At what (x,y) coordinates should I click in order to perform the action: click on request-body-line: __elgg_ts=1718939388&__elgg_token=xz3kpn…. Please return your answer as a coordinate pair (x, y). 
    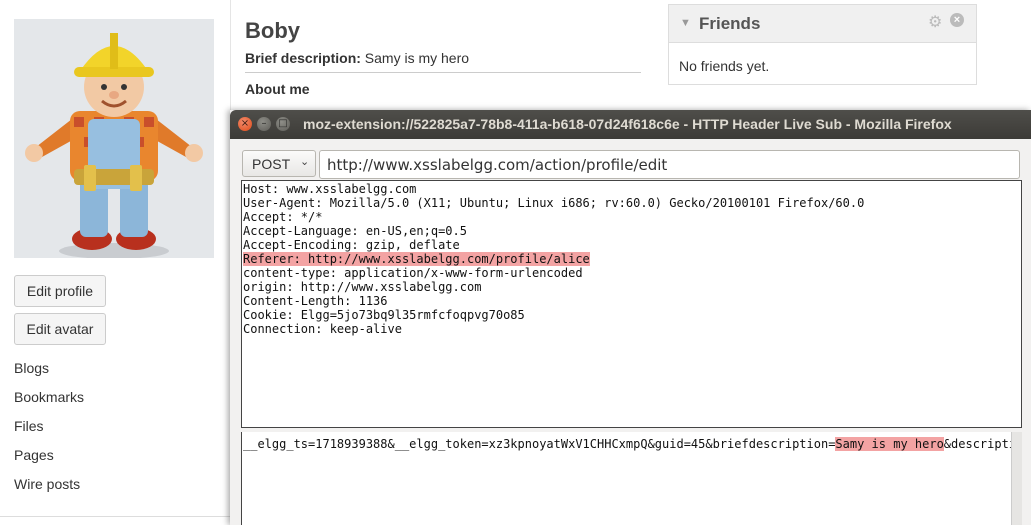
    Looking at the image, I should click on (627, 444).